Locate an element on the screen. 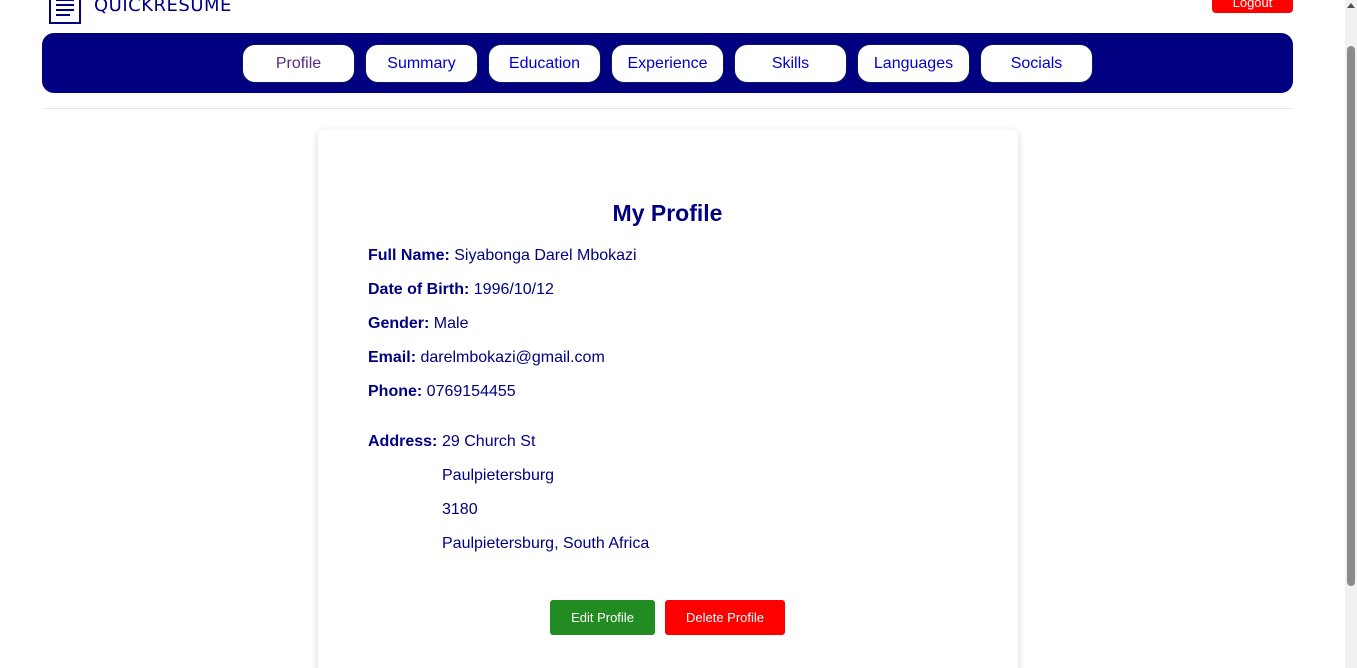 The image size is (1357, 668). address-line: 29 Church St is located at coordinates (489, 441).